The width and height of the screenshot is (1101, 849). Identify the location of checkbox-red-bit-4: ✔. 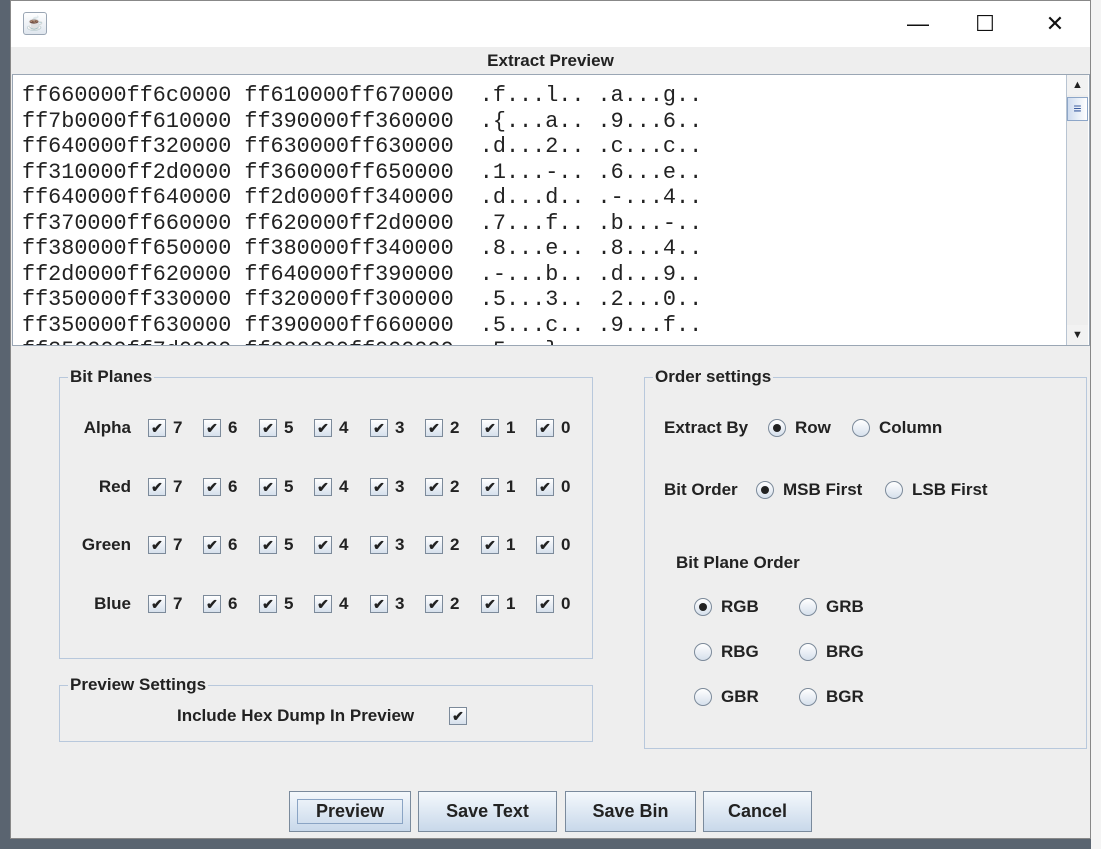
(323, 487).